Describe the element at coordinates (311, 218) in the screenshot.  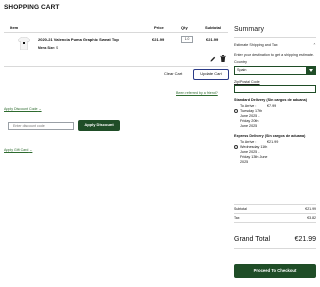
I see `tax-value: €3.82` at that location.